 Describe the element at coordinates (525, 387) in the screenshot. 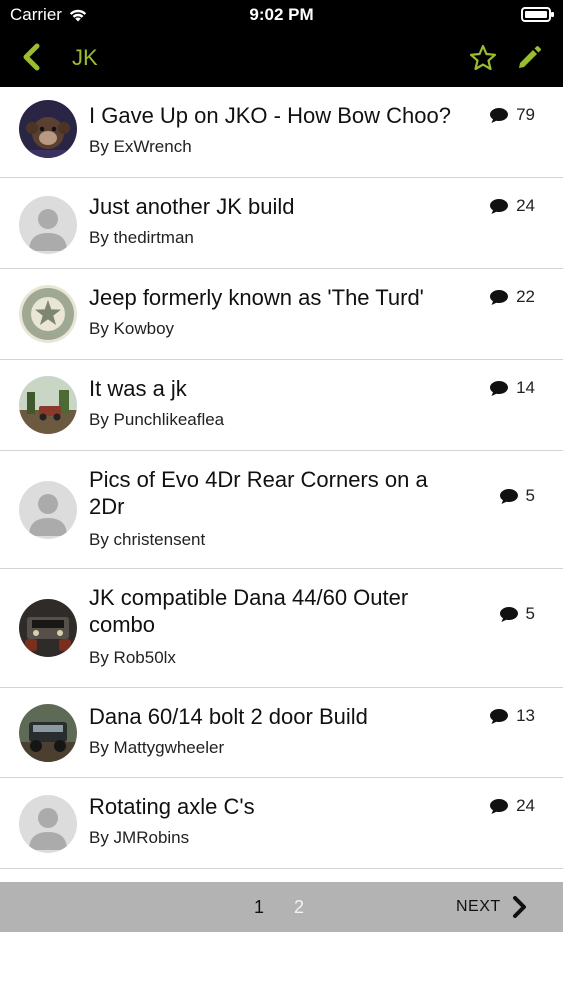

I see `reply-count-value: 14` at that location.